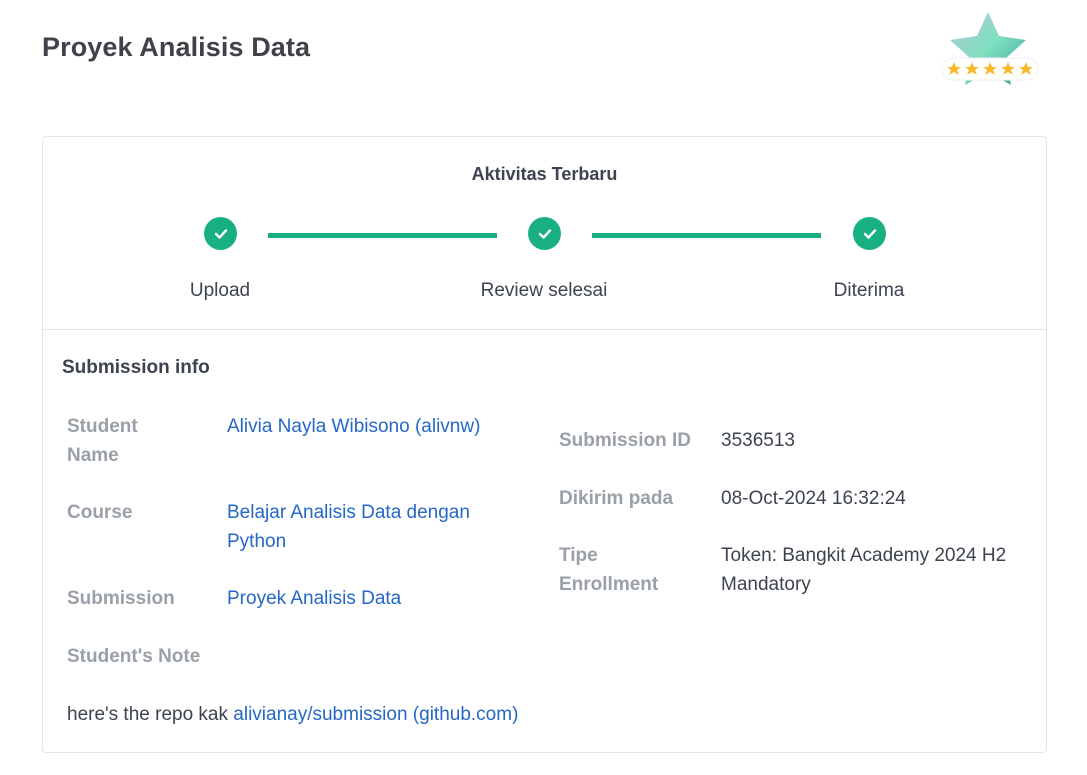  What do you see at coordinates (150, 714) in the screenshot?
I see `student-note-text: here's the repo kak` at bounding box center [150, 714].